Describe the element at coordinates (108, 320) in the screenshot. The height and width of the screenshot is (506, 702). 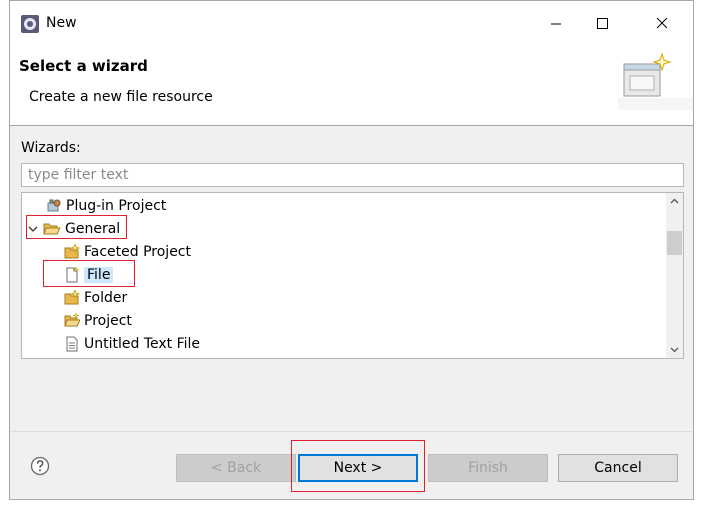
I see `tree-item-label: Project` at that location.